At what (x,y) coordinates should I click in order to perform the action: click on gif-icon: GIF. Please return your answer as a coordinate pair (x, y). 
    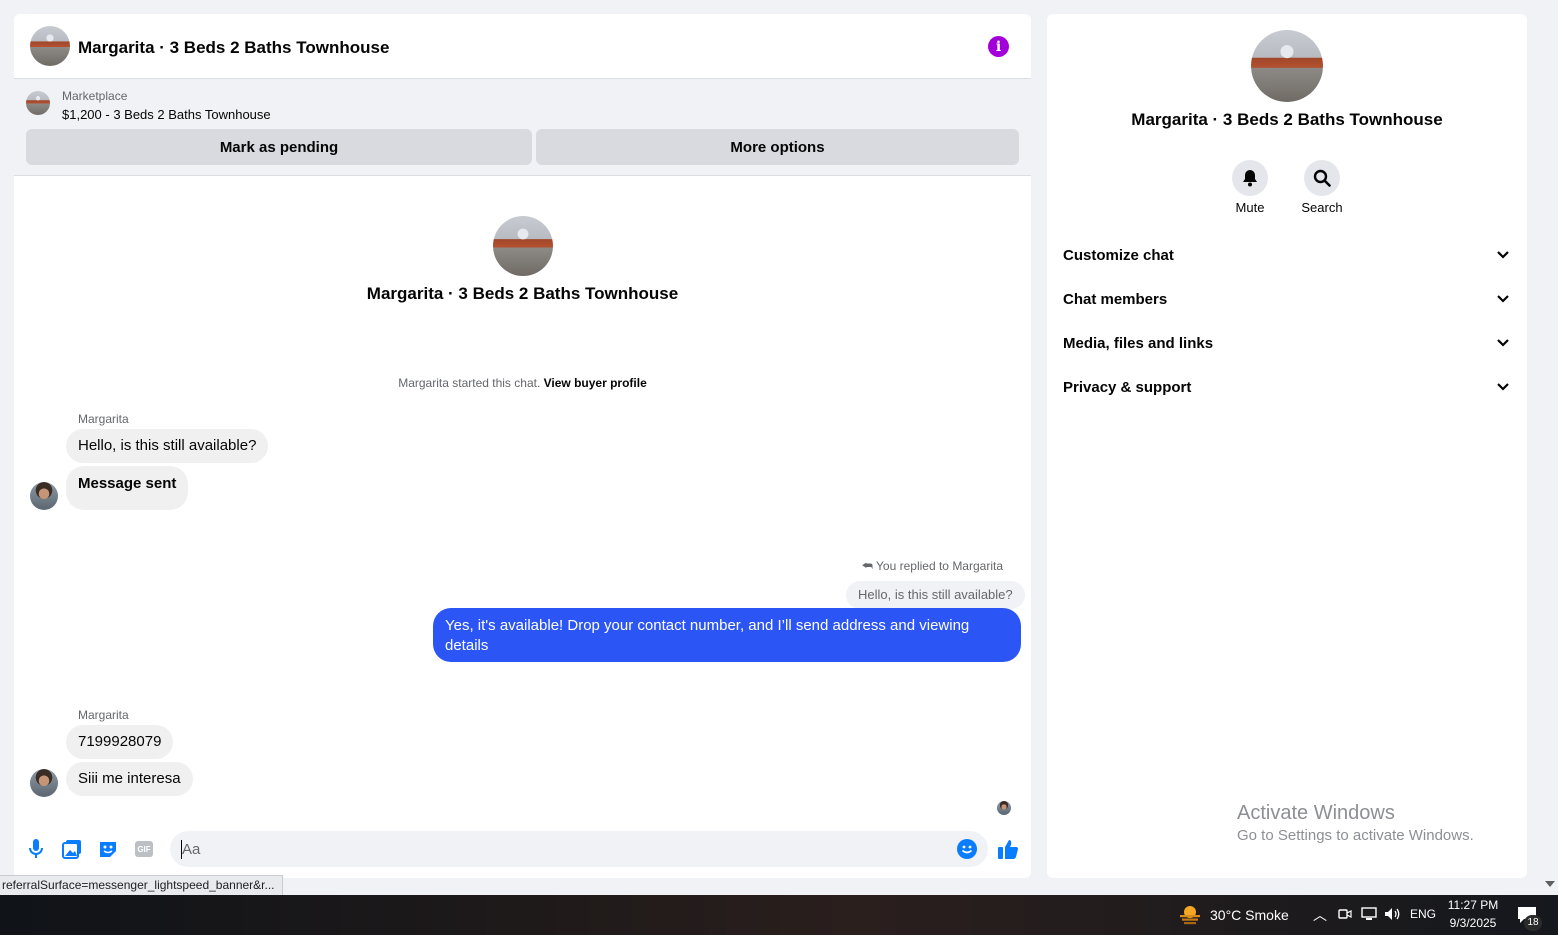
    Looking at the image, I should click on (144, 849).